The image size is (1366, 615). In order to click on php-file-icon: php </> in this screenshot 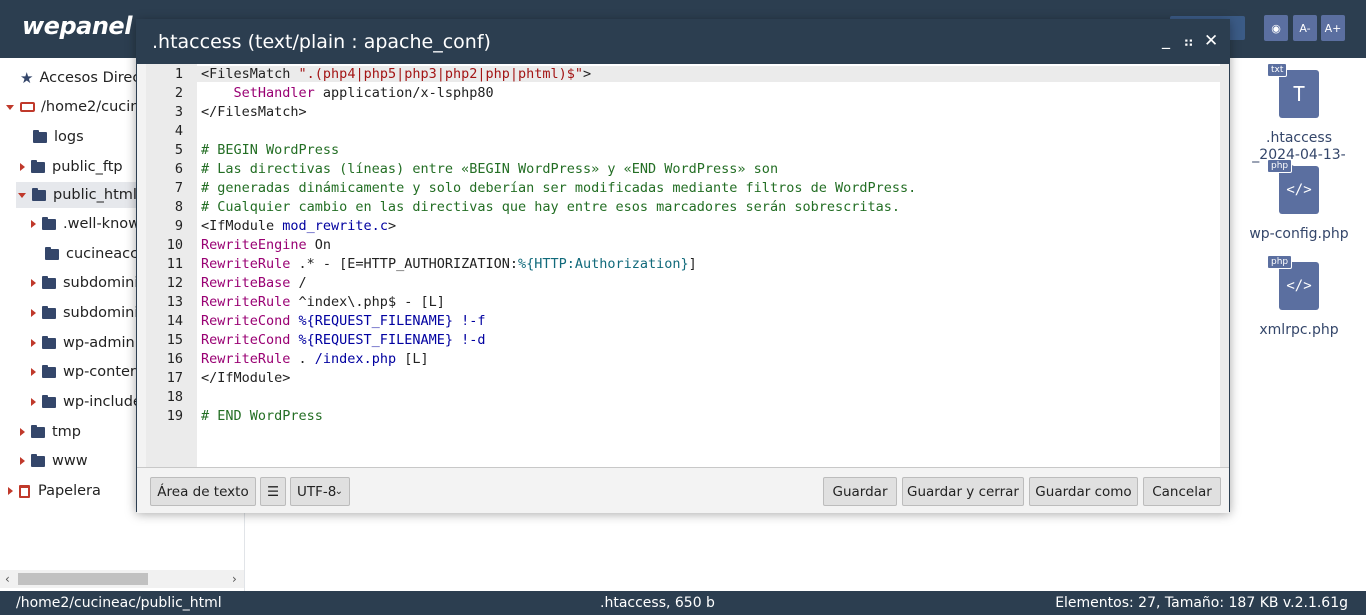, I will do `click(1293, 186)`.